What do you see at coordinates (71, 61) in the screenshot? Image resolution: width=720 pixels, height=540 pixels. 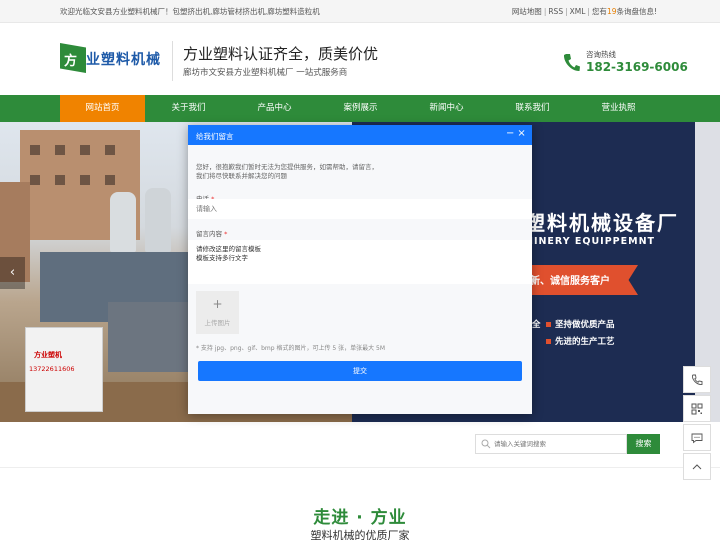 I see `logo-mark-text: 方` at bounding box center [71, 61].